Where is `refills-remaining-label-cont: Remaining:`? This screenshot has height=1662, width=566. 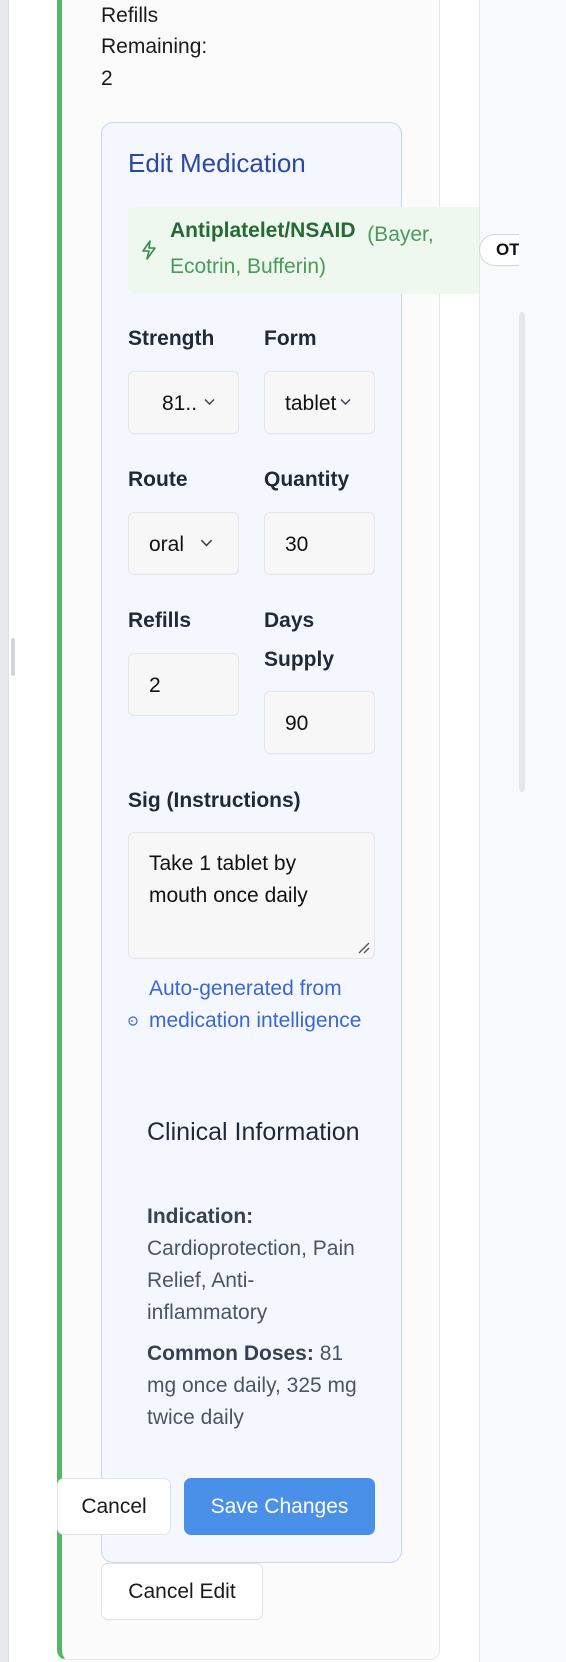 refills-remaining-label-cont: Remaining: is located at coordinates (154, 46).